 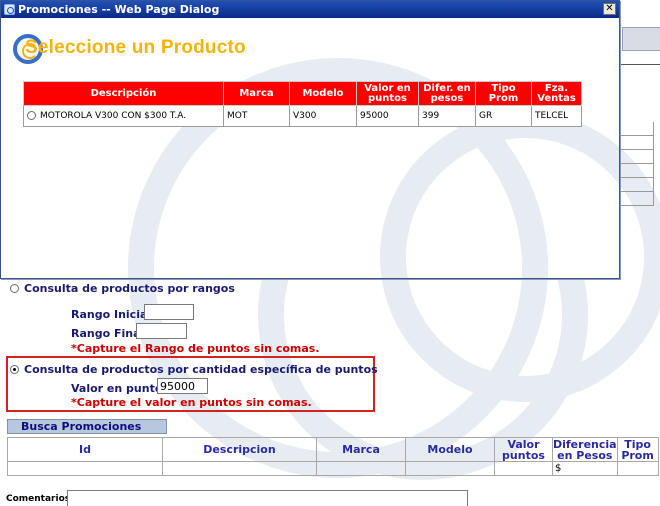 I want to click on background-table, so click(x=637, y=164).